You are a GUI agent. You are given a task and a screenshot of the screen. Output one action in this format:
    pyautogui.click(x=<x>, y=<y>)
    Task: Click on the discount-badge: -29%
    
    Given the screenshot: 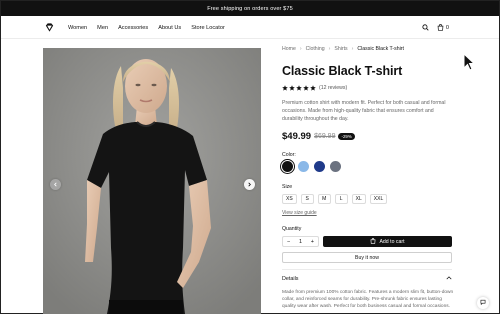 What is the action you would take?
    pyautogui.click(x=346, y=136)
    